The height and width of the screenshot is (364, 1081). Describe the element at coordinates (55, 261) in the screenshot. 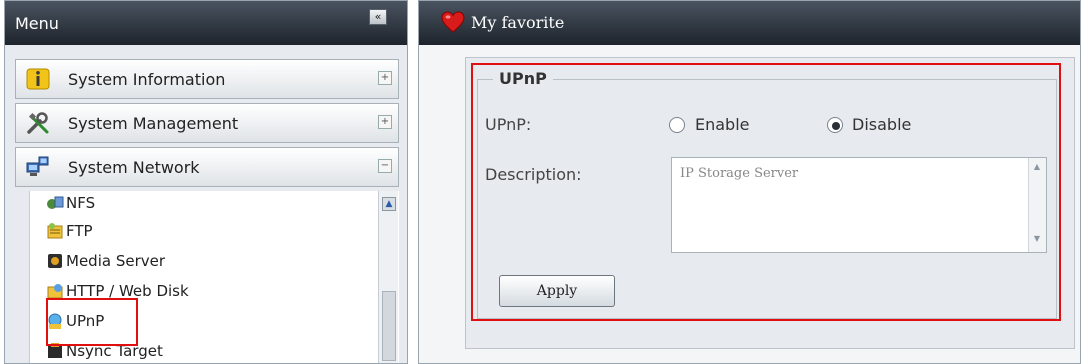

I see `media-server-icon` at that location.